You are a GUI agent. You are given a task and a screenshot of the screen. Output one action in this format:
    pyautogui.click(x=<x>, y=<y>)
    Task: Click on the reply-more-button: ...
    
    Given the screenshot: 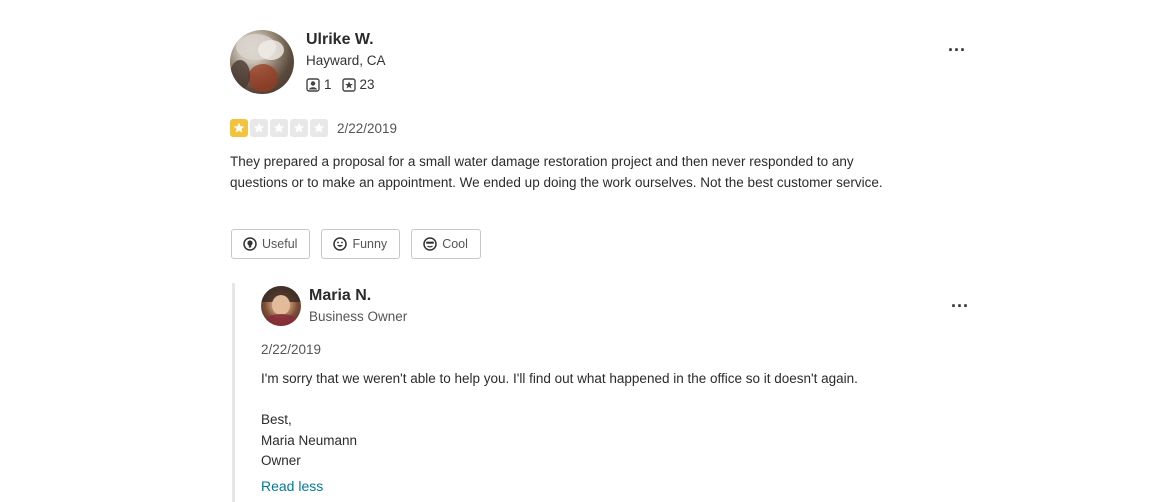 What is the action you would take?
    pyautogui.click(x=960, y=301)
    